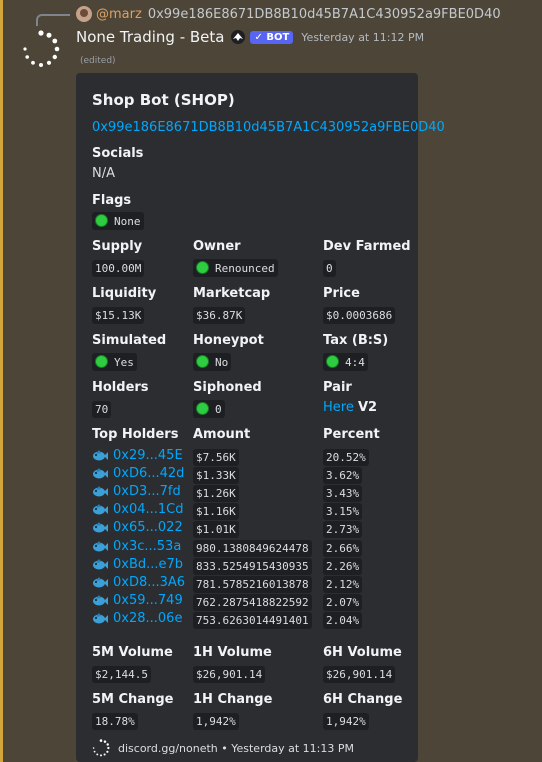 The height and width of the screenshot is (762, 542). Describe the element at coordinates (216, 511) in the screenshot. I see `holder-amount: $1.16K` at that location.